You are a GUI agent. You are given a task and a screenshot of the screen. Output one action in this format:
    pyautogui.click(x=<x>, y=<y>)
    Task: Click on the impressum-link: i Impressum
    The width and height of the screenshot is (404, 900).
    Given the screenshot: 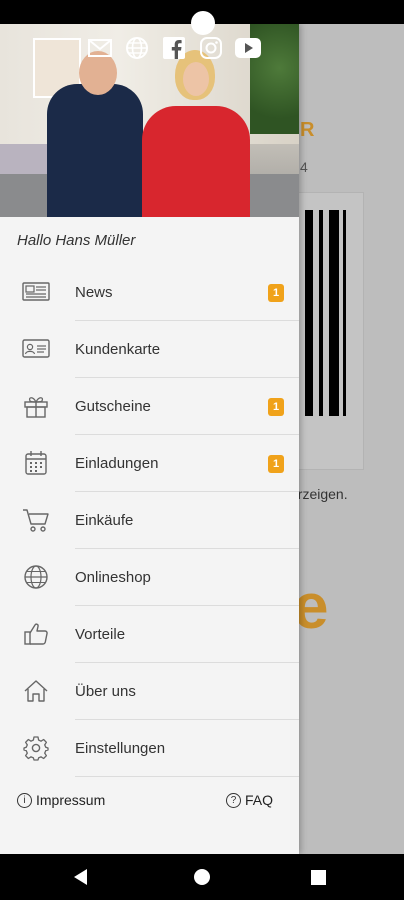 What is the action you would take?
    pyautogui.click(x=61, y=800)
    